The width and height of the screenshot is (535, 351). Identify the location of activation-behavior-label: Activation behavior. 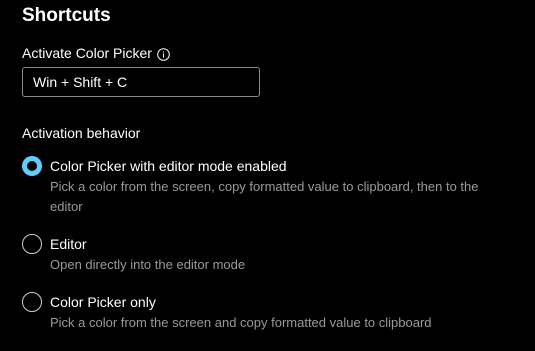
(81, 133).